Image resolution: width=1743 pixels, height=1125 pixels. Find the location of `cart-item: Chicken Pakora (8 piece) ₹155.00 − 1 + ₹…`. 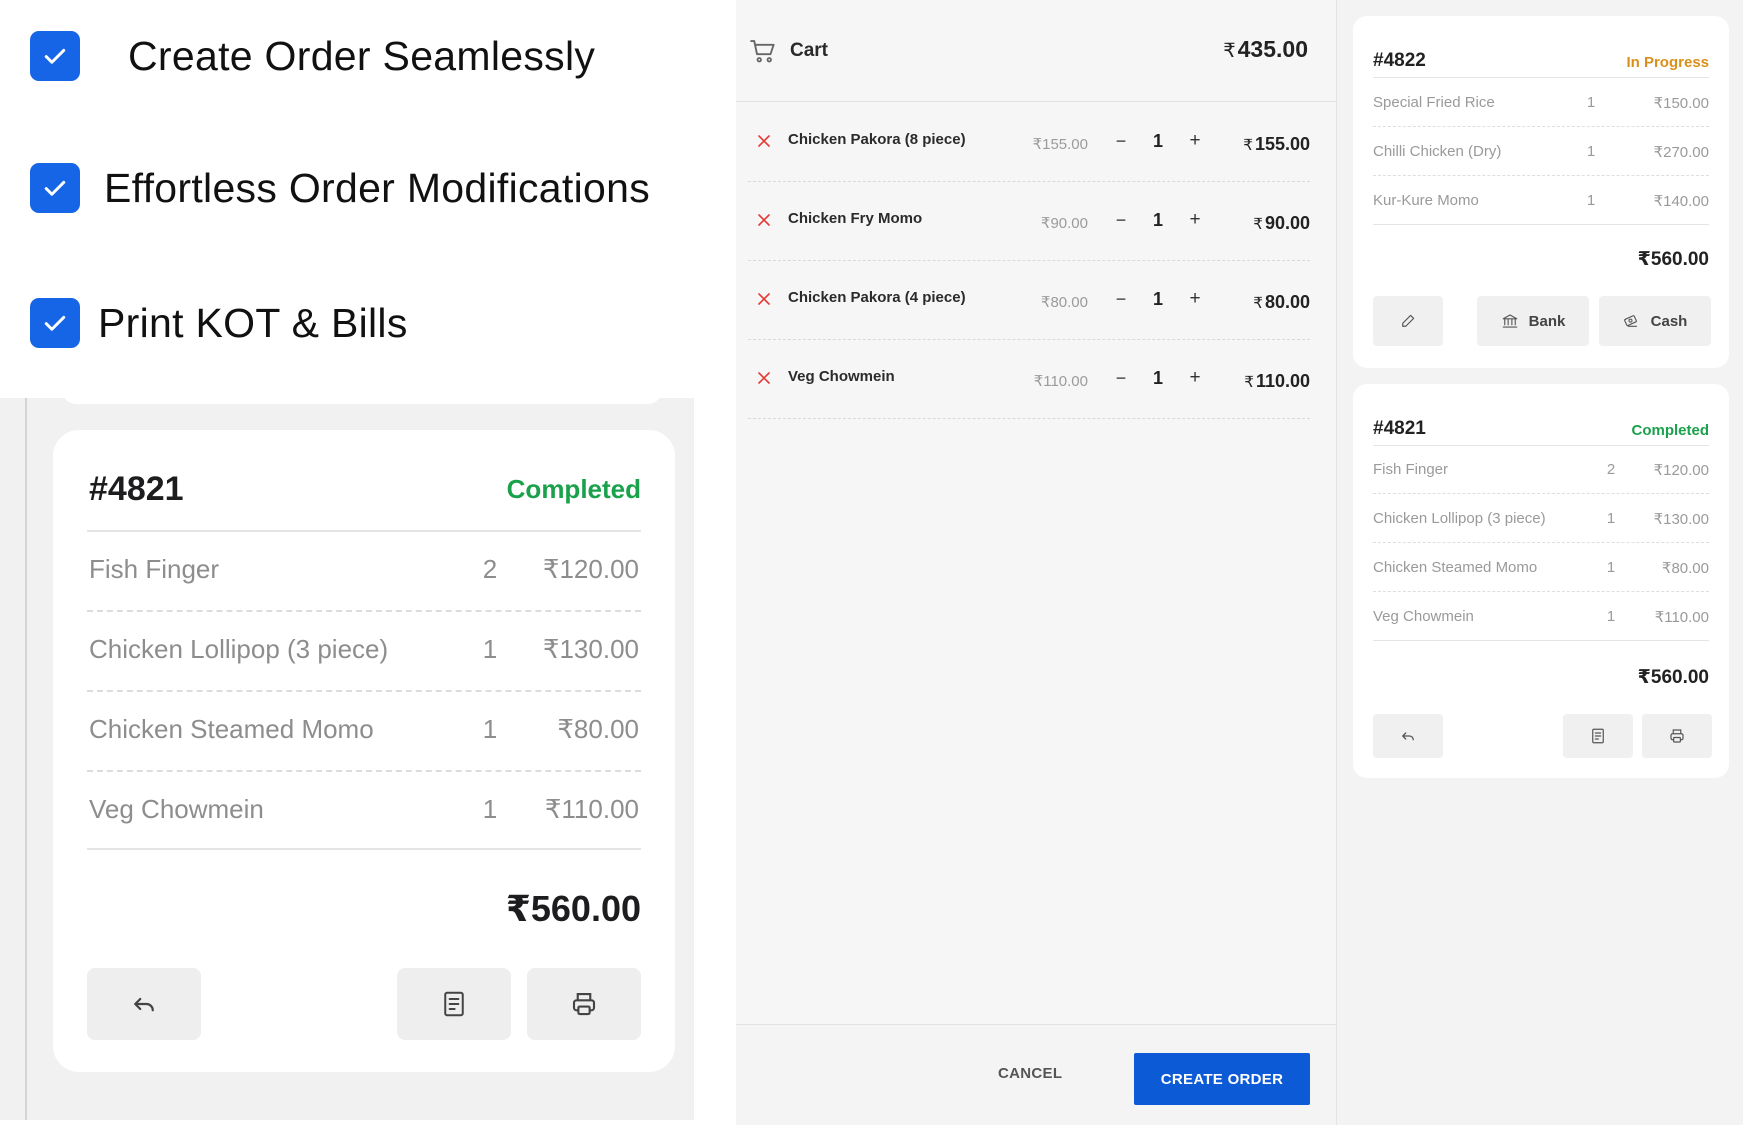

cart-item: Chicken Pakora (8 piece) ₹155.00 − 1 + ₹… is located at coordinates (1029, 142).